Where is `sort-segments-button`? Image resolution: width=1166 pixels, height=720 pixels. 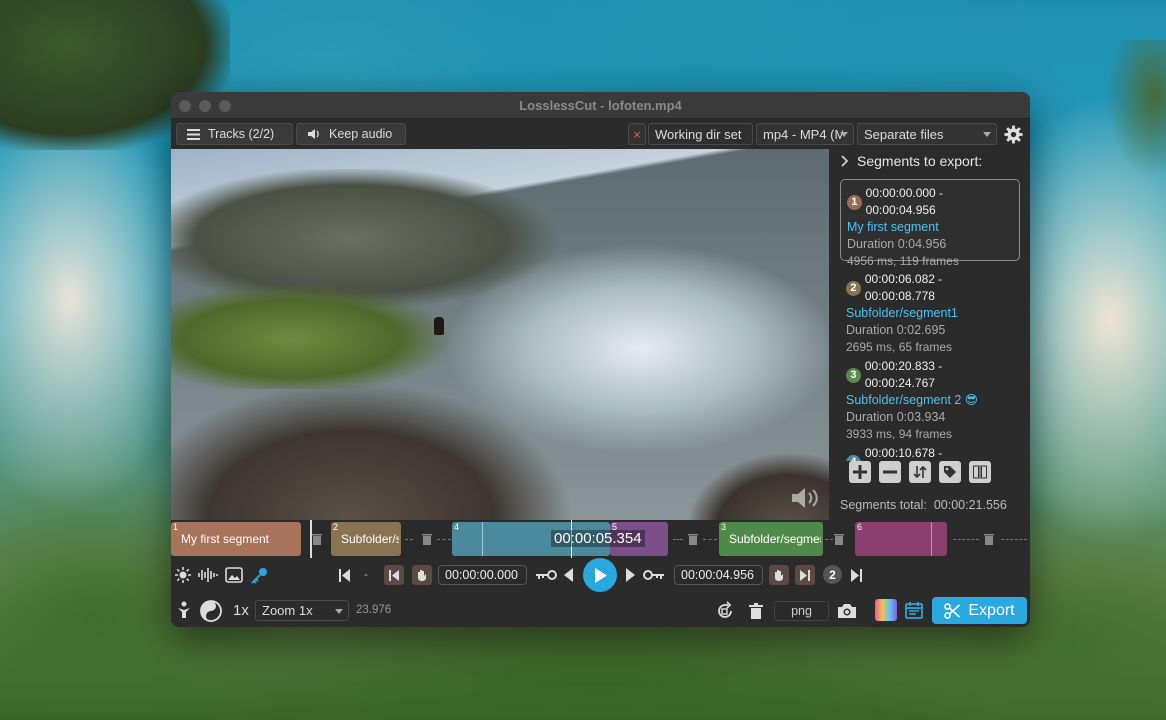 sort-segments-button is located at coordinates (920, 472).